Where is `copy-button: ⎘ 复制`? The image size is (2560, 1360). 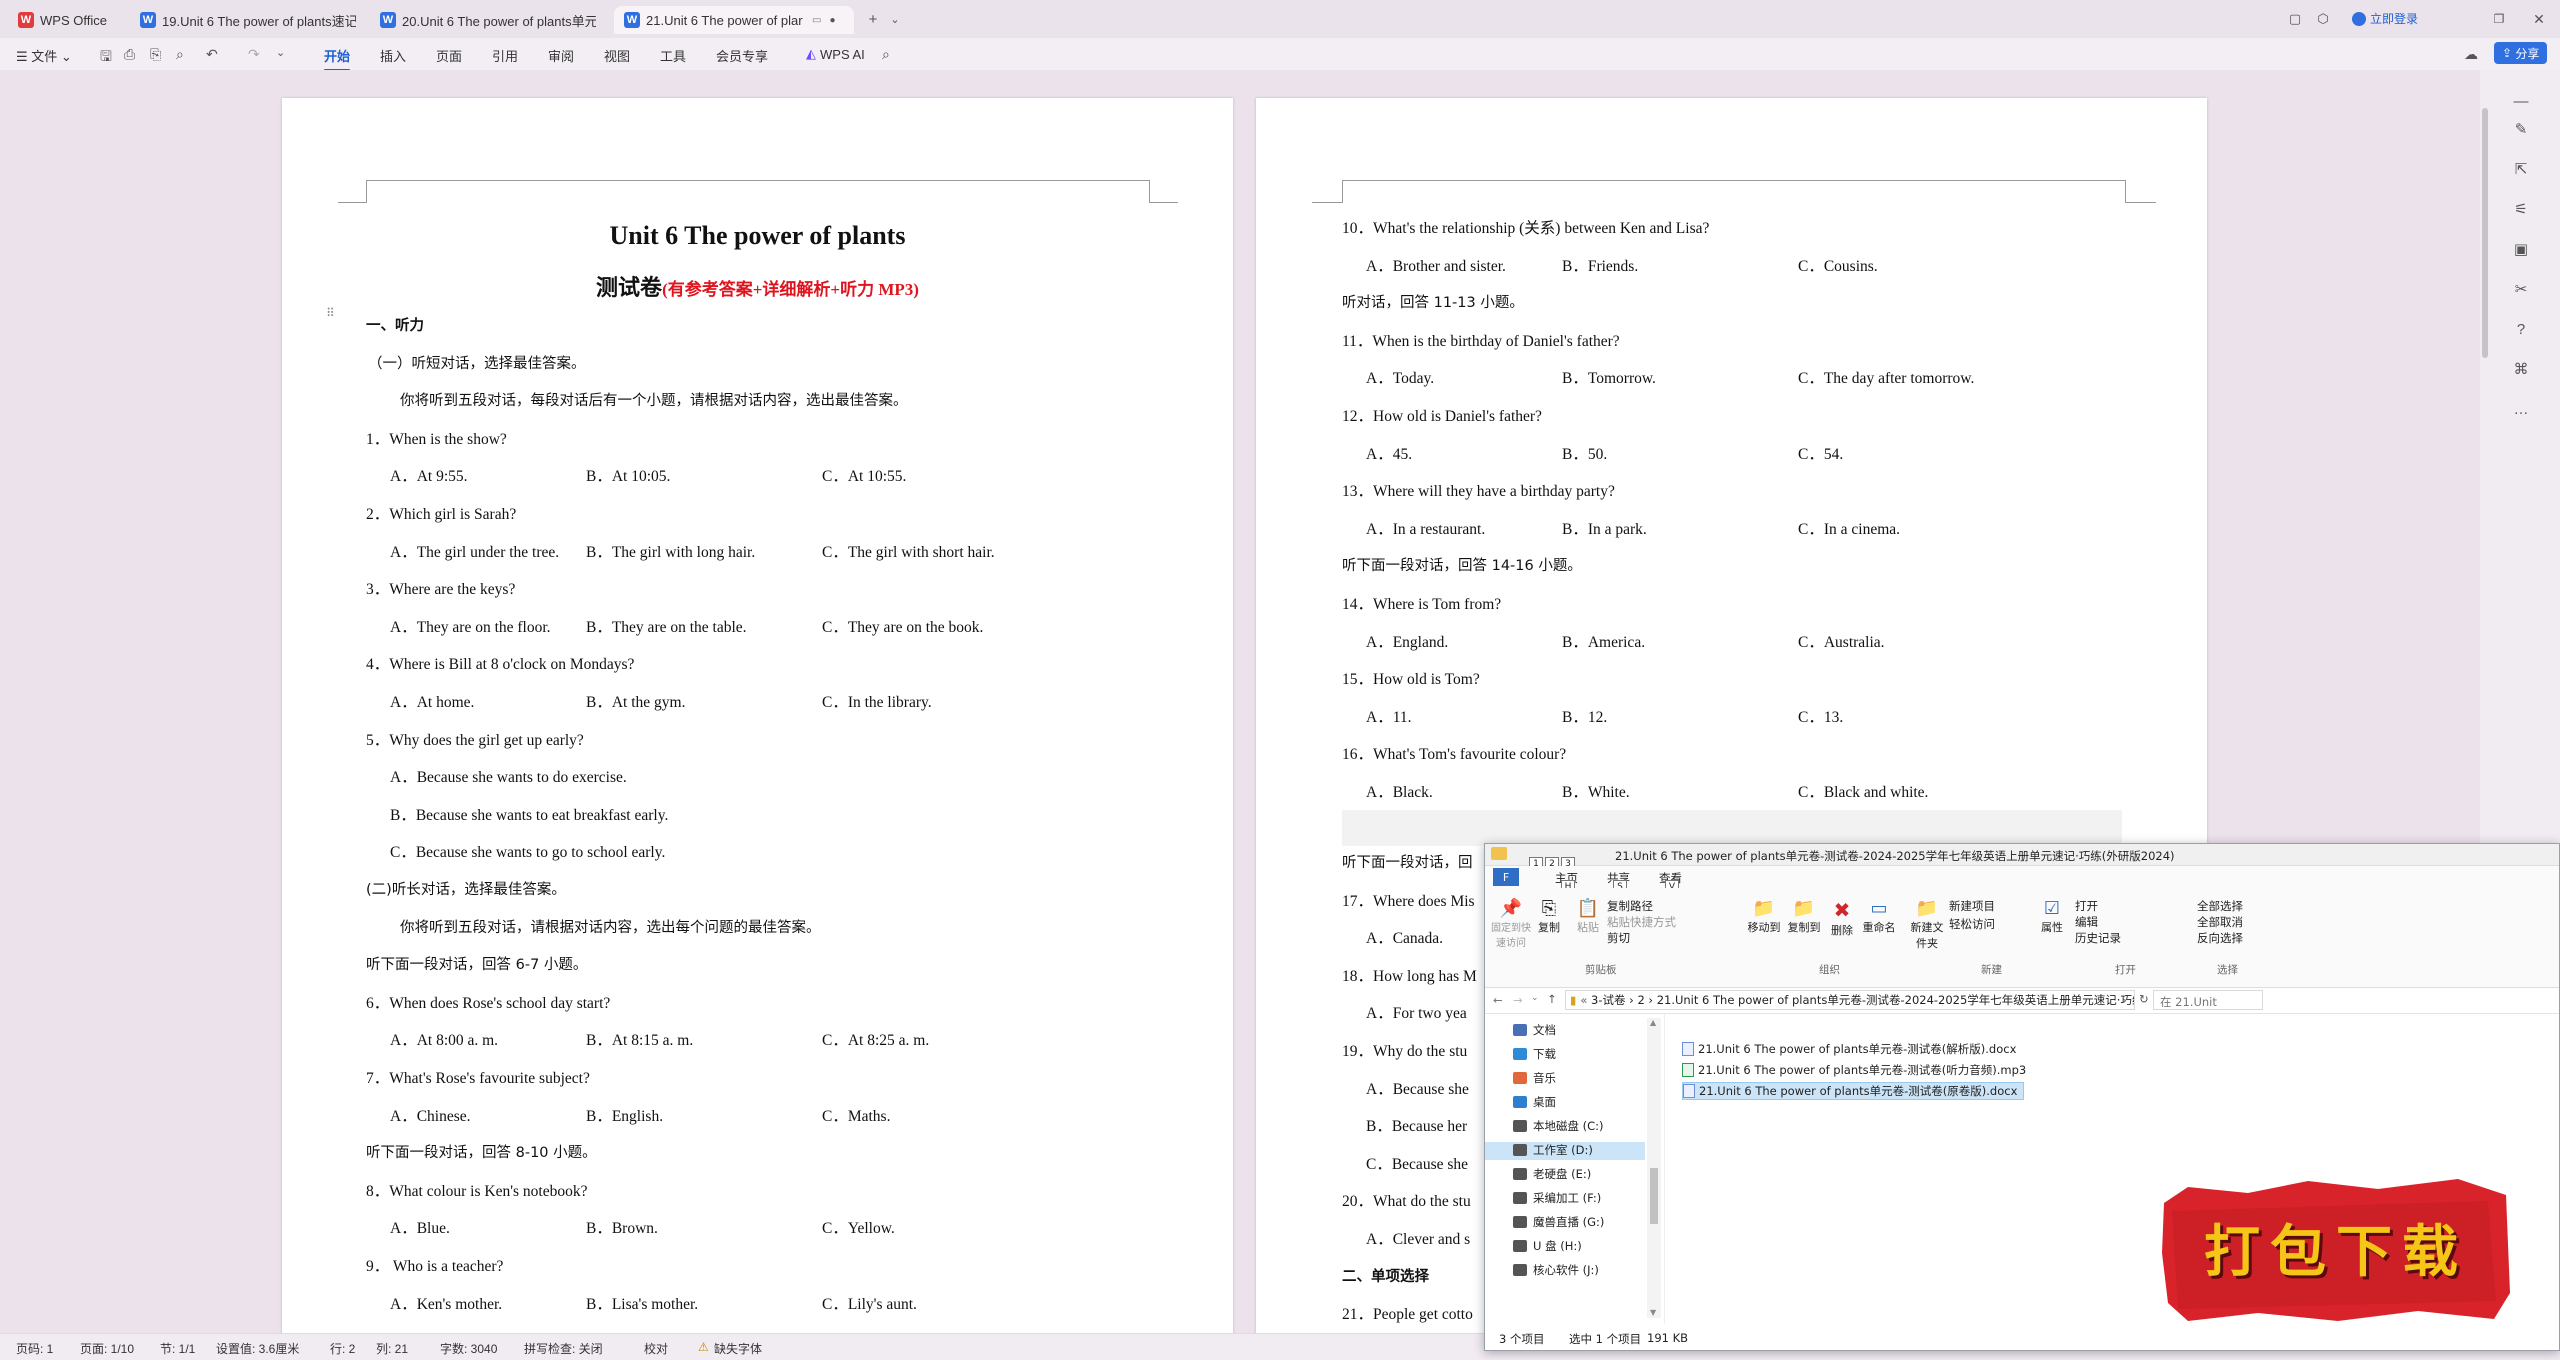
copy-button: ⎘ 复制 is located at coordinates (1549, 916).